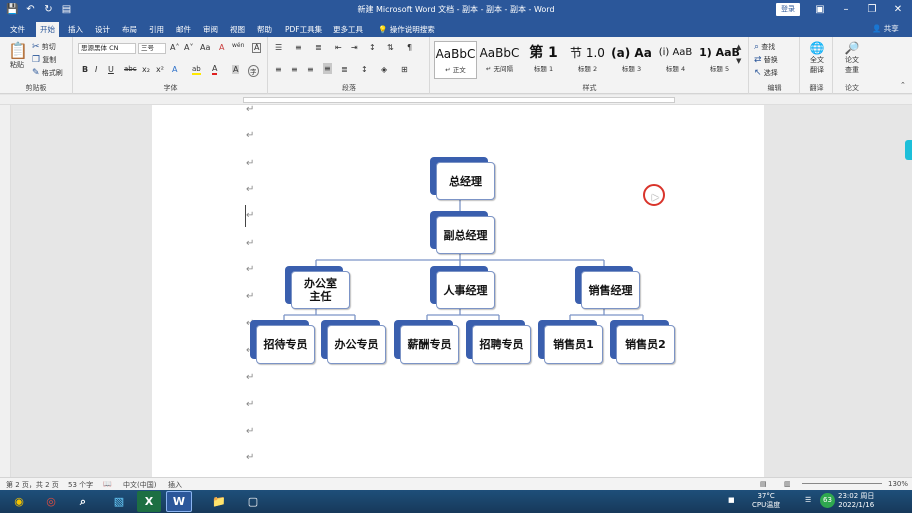  I want to click on text-effects-button: A, so click(174, 69).